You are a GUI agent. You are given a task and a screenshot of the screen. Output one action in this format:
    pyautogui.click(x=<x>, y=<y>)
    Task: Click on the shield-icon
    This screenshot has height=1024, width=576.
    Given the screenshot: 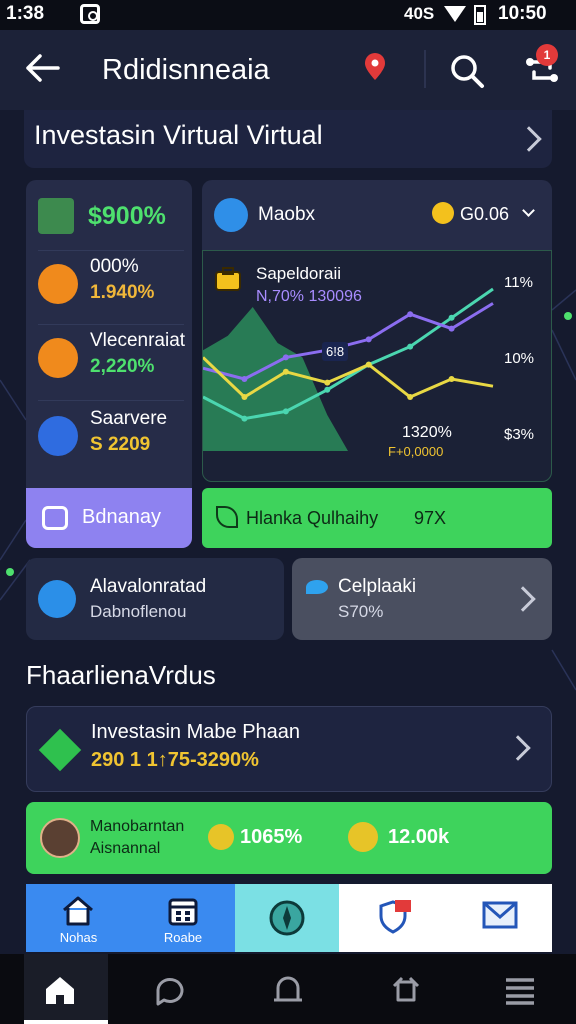 What is the action you would take?
    pyautogui.click(x=58, y=436)
    